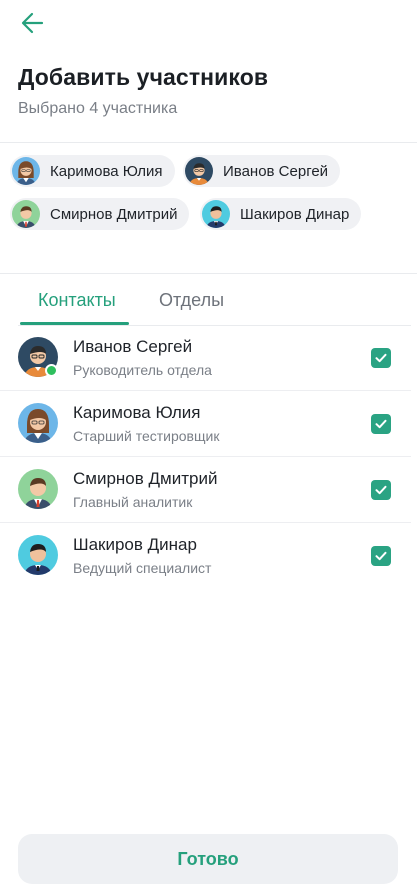  What do you see at coordinates (191, 300) in the screenshot?
I see `tab-departments: Отделы` at bounding box center [191, 300].